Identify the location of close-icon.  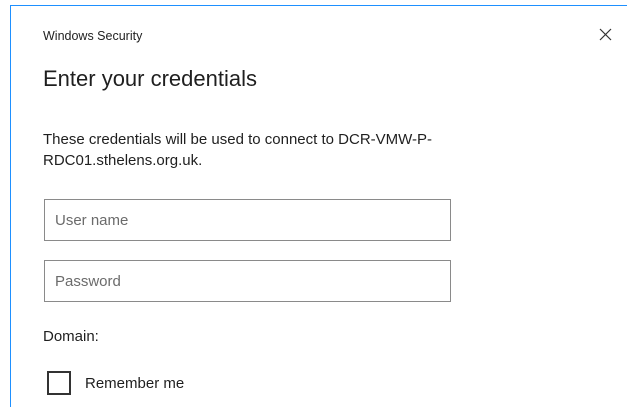
(605, 34).